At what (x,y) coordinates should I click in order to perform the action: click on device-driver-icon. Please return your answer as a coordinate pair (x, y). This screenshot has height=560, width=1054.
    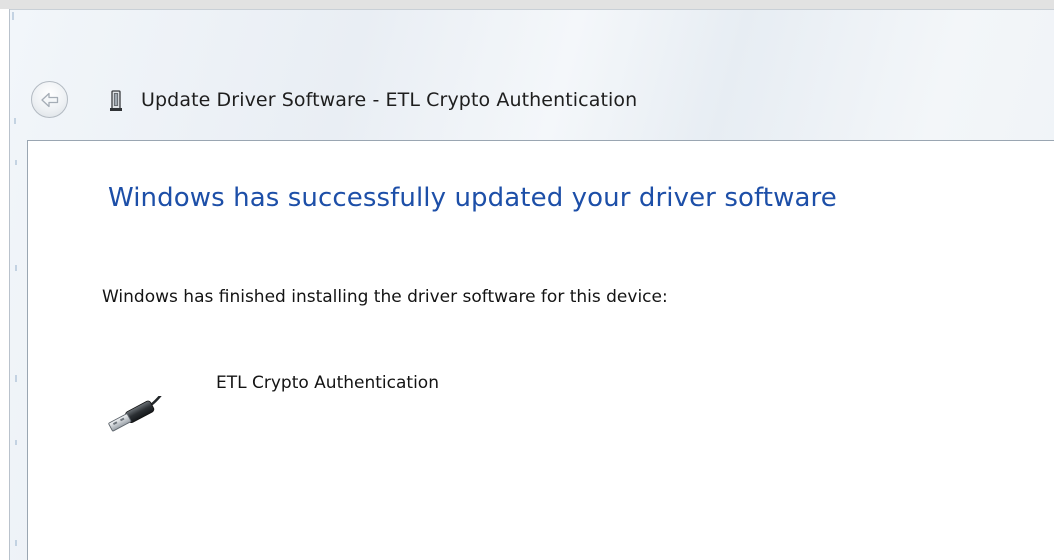
    Looking at the image, I should click on (116, 101).